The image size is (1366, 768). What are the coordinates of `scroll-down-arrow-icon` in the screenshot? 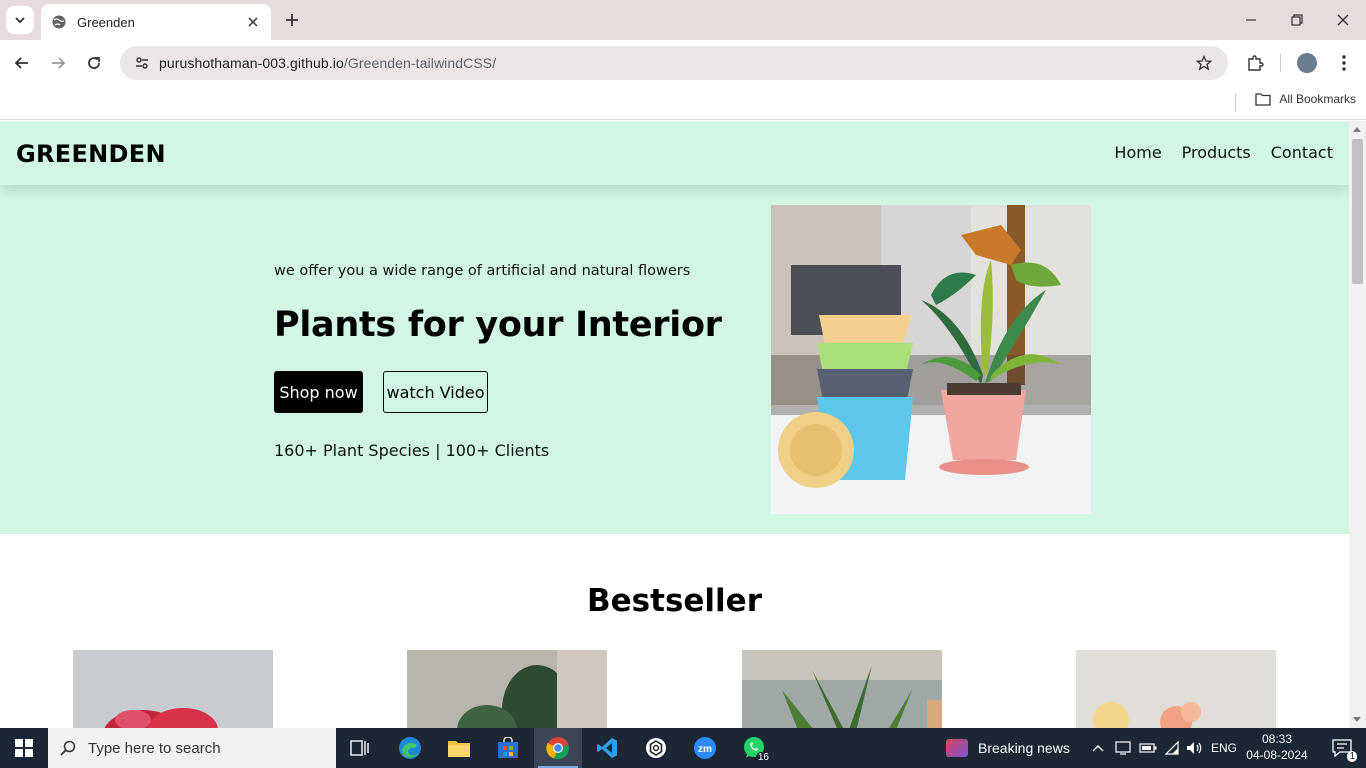 It's located at (1357, 719).